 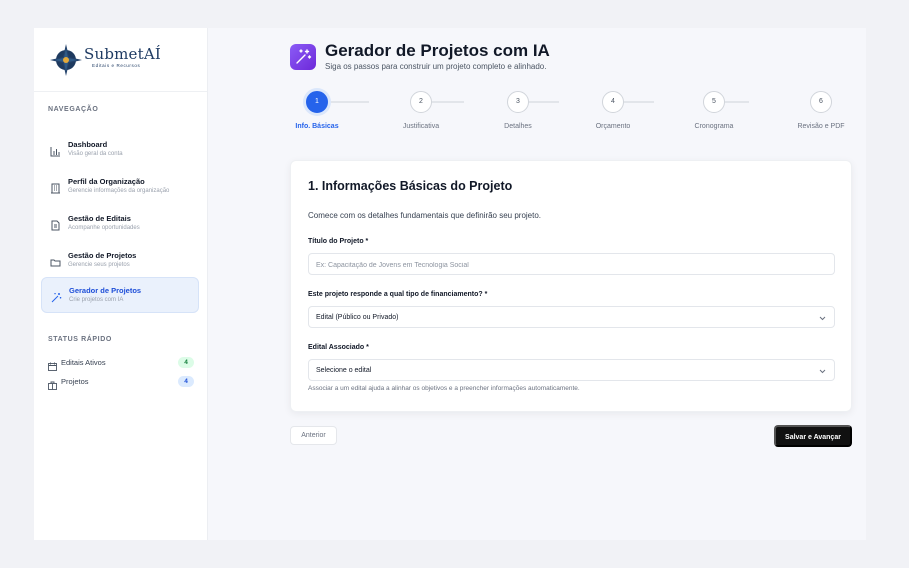 I want to click on sidebar-item-subtitle: Gerencie informações da organização, so click(x=119, y=191).